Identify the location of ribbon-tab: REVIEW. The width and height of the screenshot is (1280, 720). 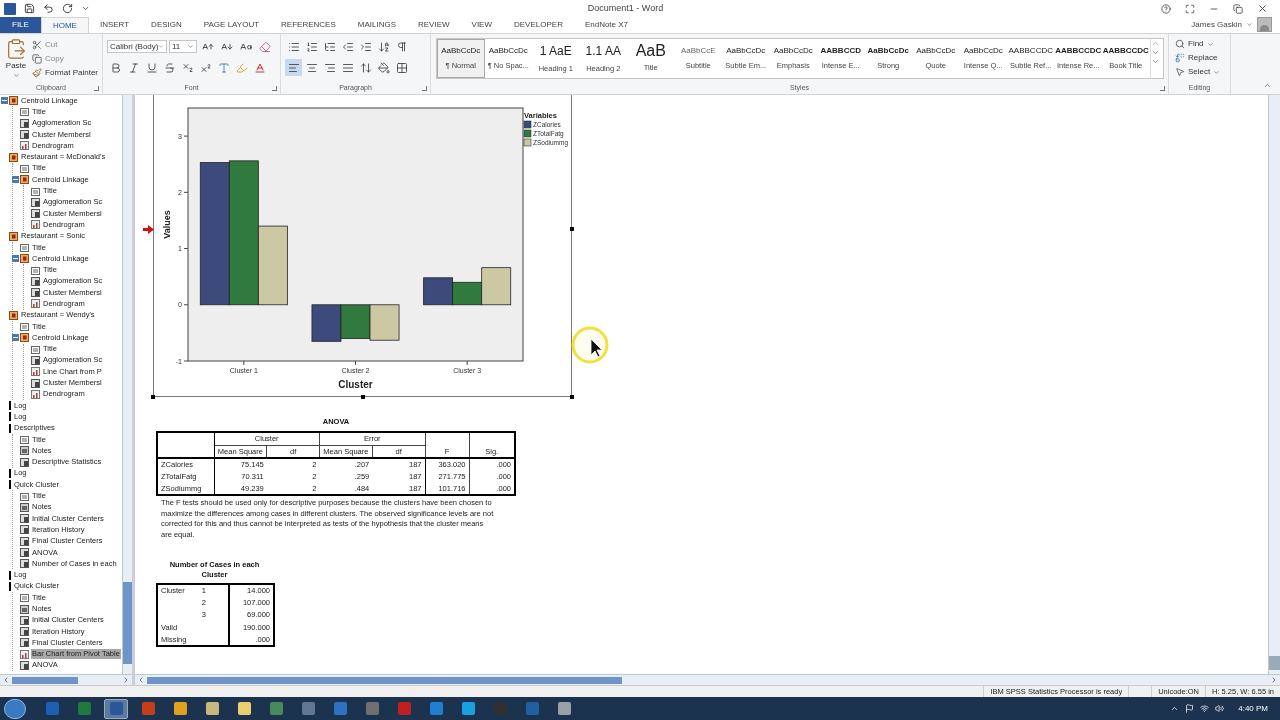
(434, 25).